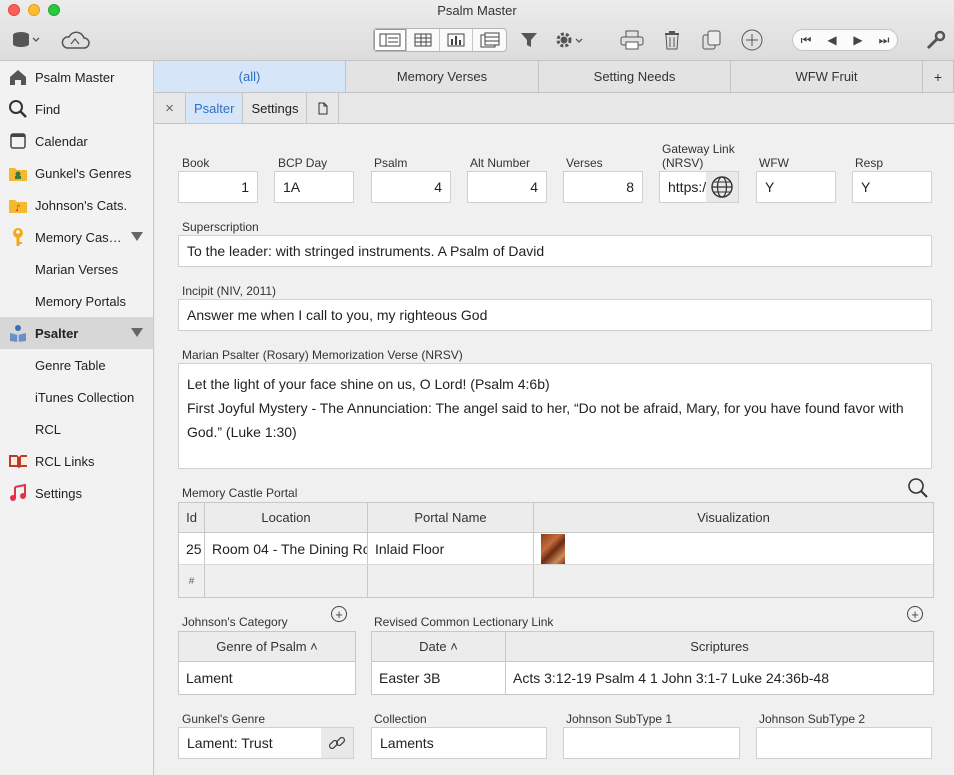  Describe the element at coordinates (858, 40) in the screenshot. I see `next-record-icon: ▶` at that location.